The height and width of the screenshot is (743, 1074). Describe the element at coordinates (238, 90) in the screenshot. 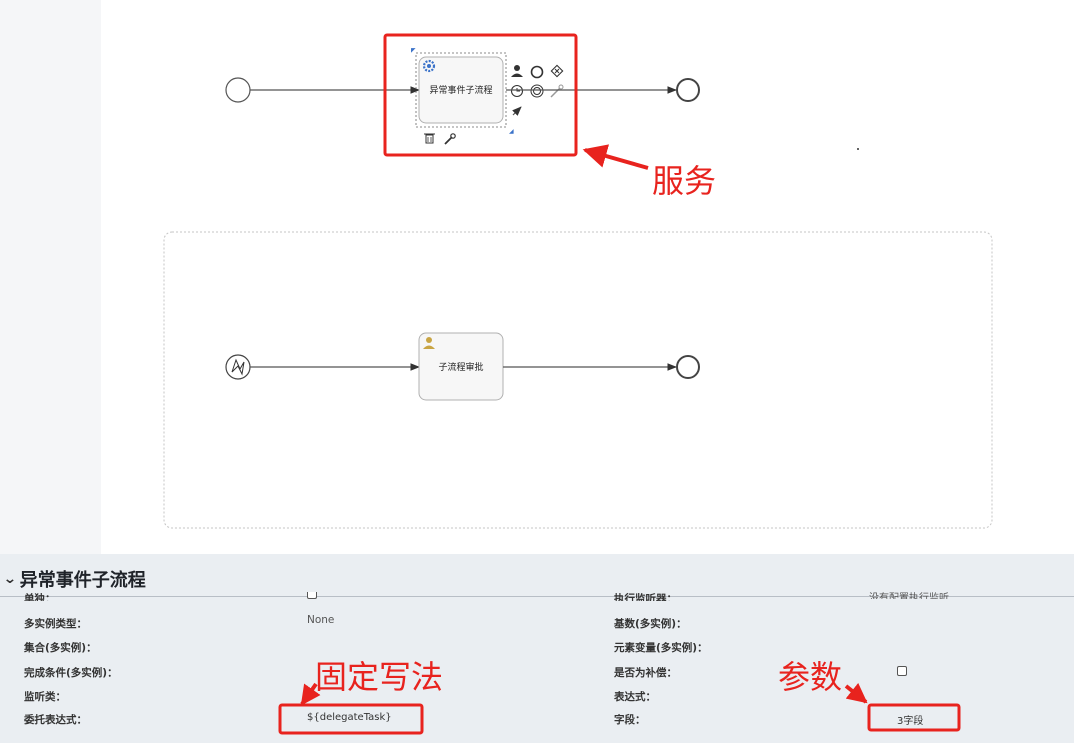

I see `start-event` at that location.